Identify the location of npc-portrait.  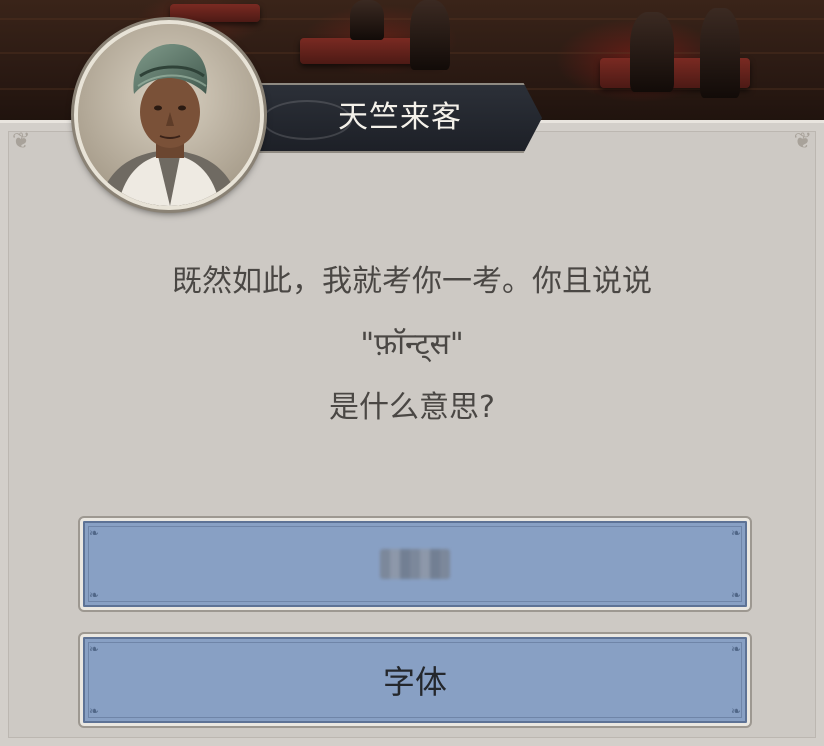
(169, 115).